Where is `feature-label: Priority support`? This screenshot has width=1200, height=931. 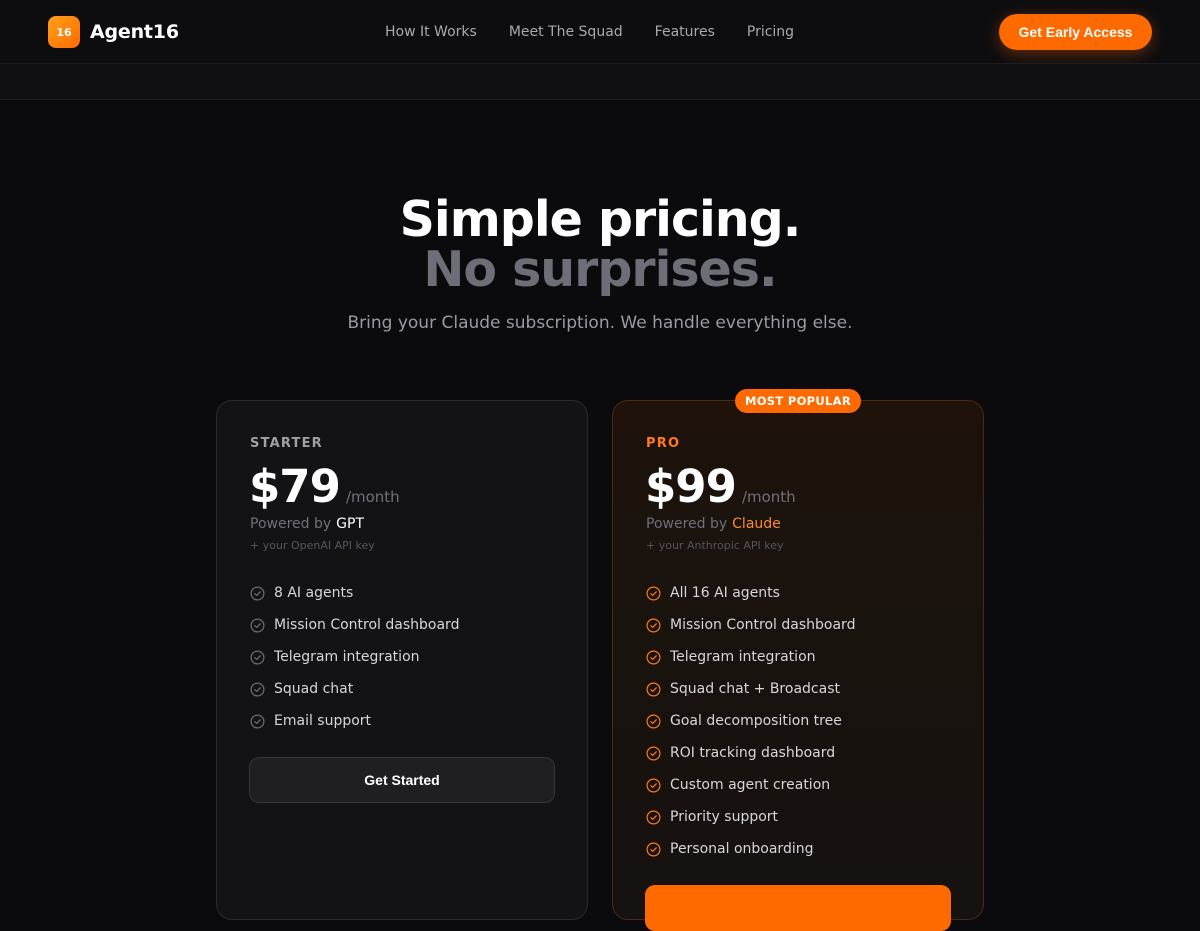 feature-label: Priority support is located at coordinates (724, 817).